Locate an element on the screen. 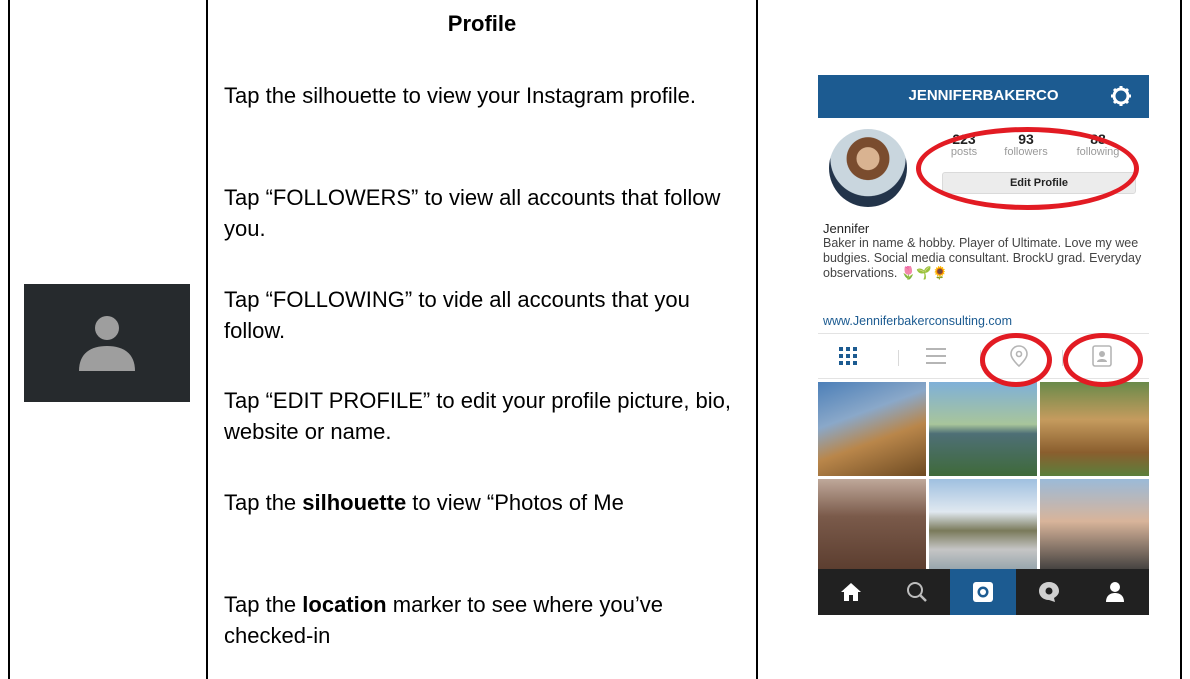 The width and height of the screenshot is (1190, 679). person-silhouette-icon is located at coordinates (107, 343).